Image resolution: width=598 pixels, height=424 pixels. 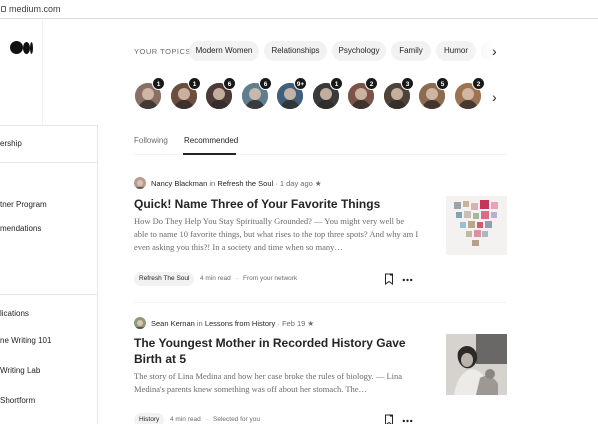 What do you see at coordinates (14, 313) in the screenshot?
I see `side-menu-item: lications` at bounding box center [14, 313].